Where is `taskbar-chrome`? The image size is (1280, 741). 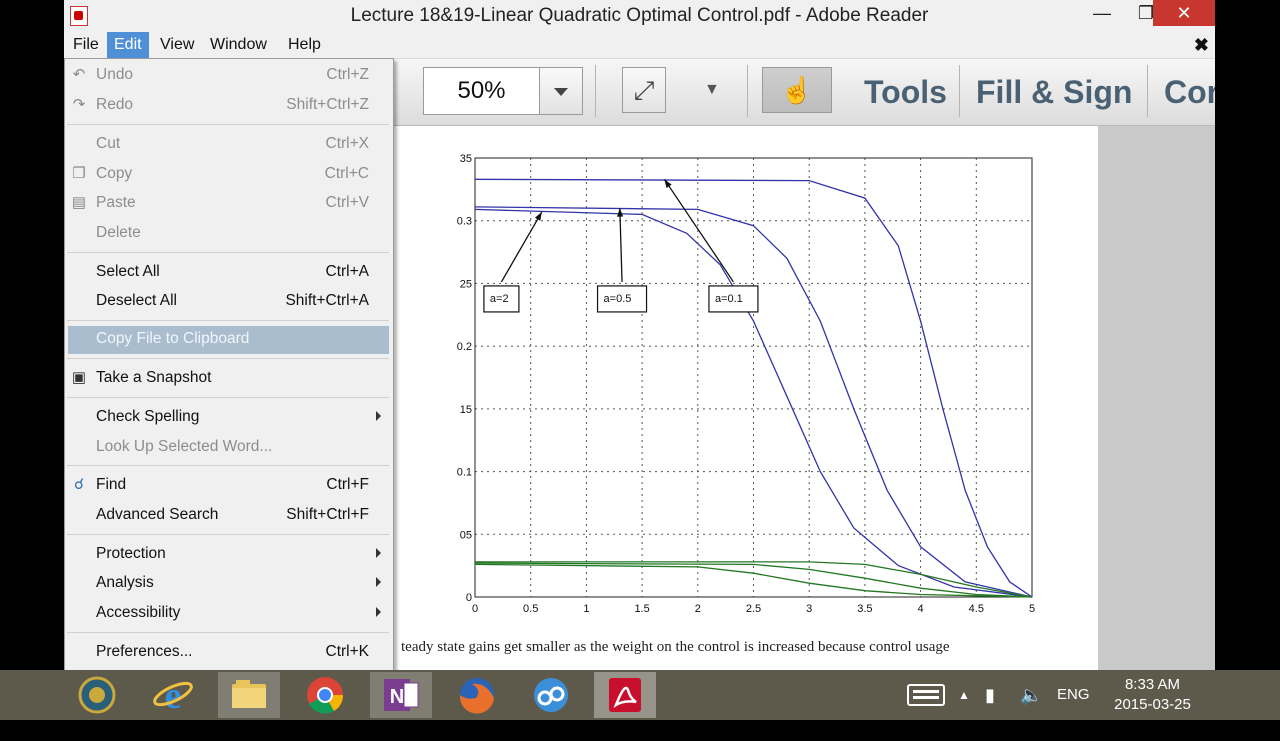 taskbar-chrome is located at coordinates (325, 695).